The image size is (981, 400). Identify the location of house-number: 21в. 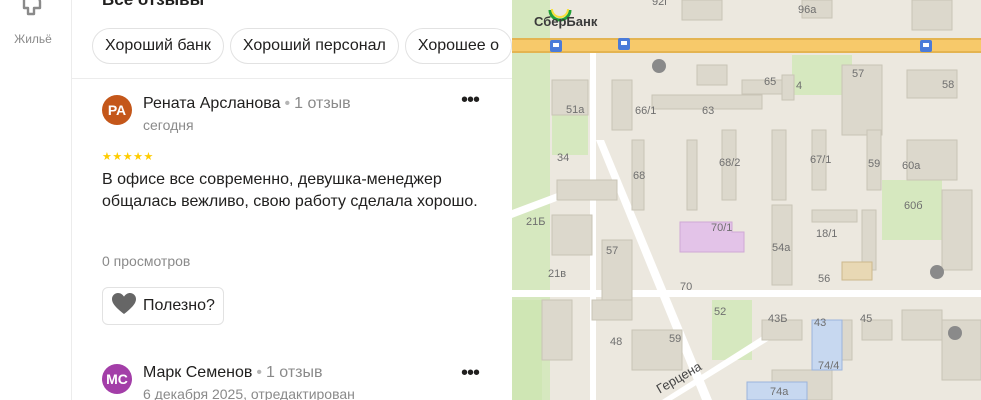
(557, 274).